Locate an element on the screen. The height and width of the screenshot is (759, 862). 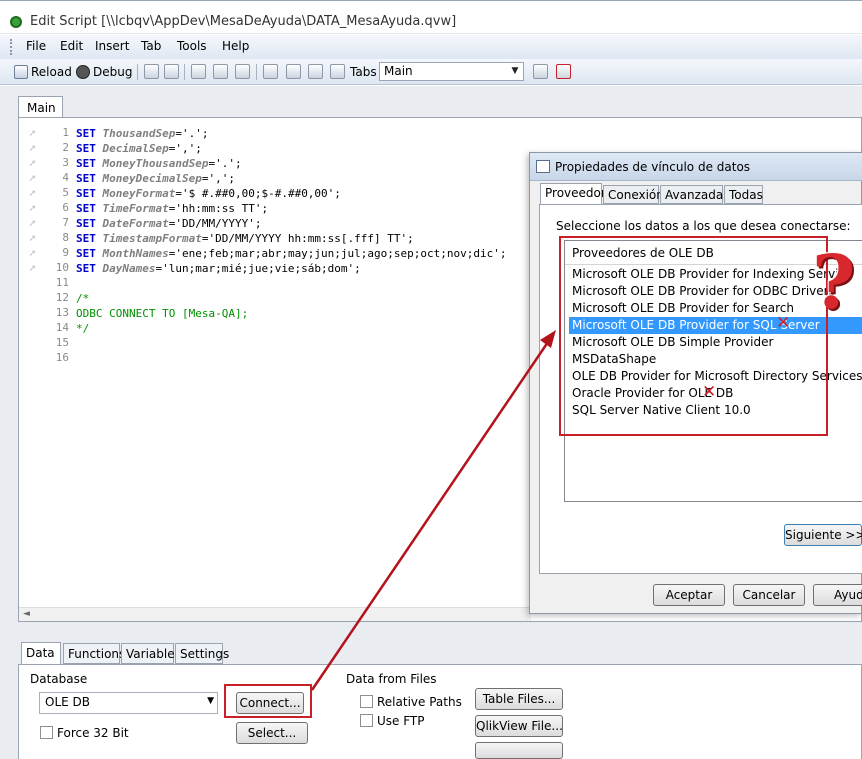
code-line: SET MoneyDecimalSep=','; is located at coordinates (155, 178).